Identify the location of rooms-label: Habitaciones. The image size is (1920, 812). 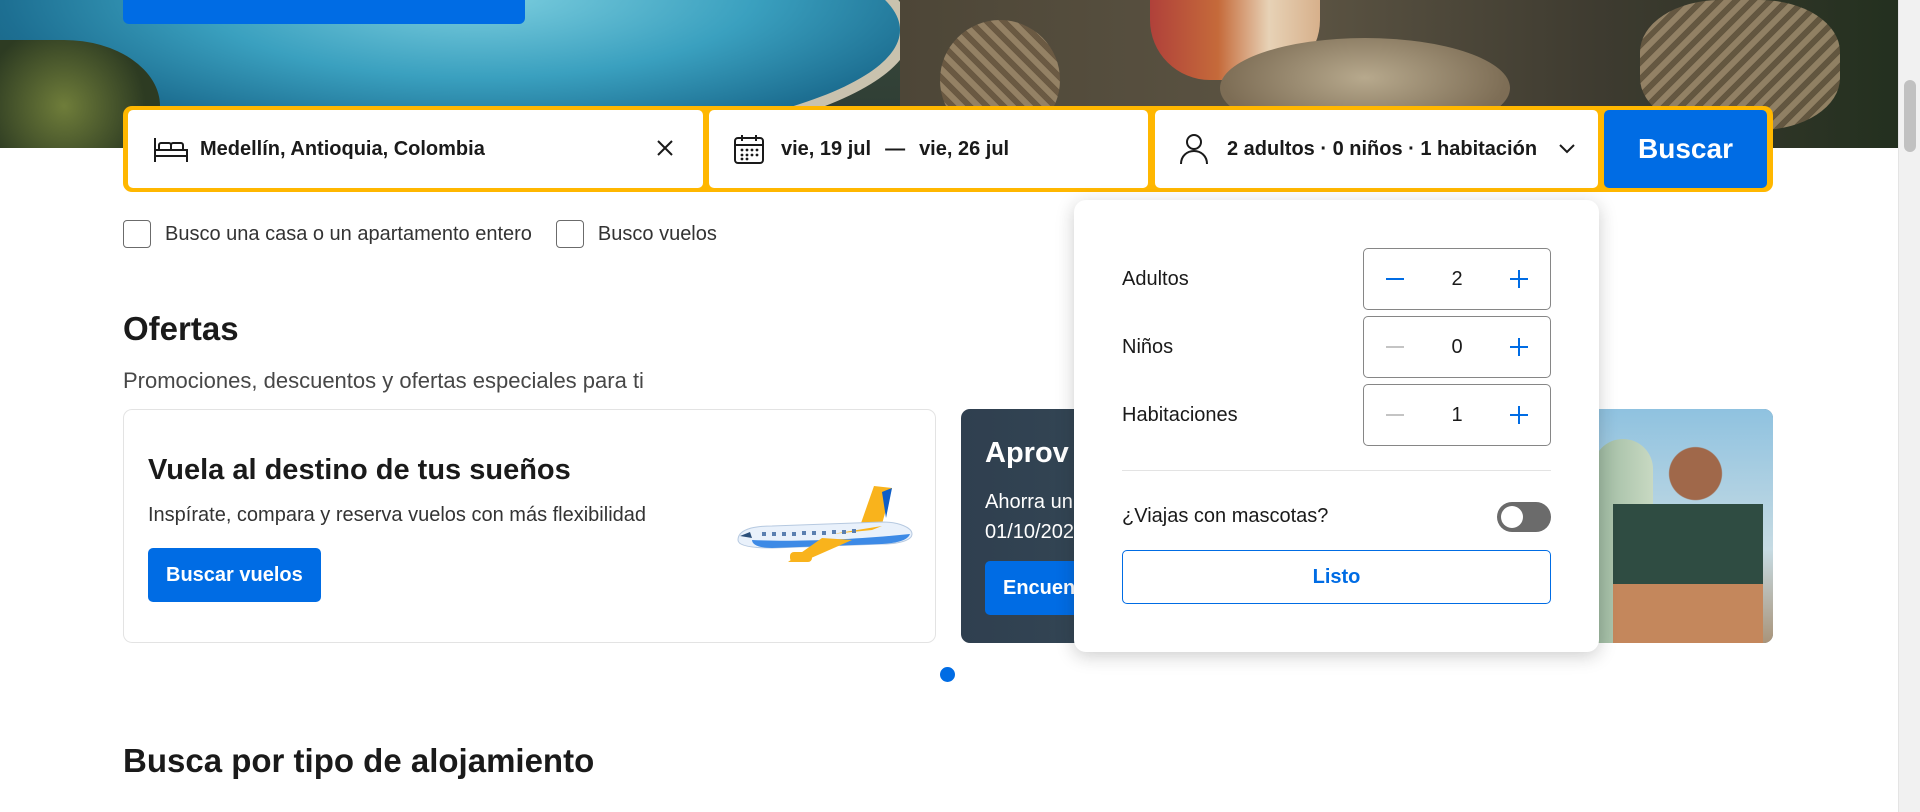
(1180, 414).